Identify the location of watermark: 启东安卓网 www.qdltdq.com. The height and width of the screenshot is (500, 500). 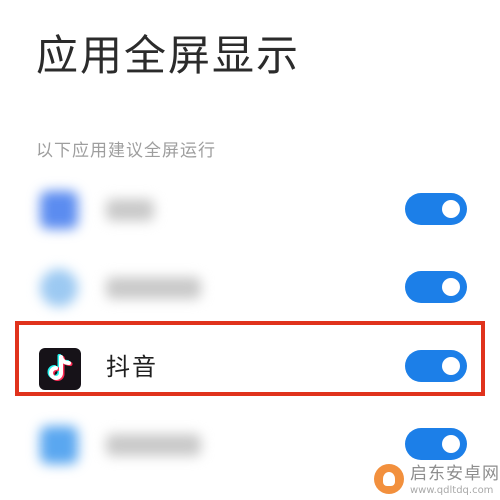
(436, 481).